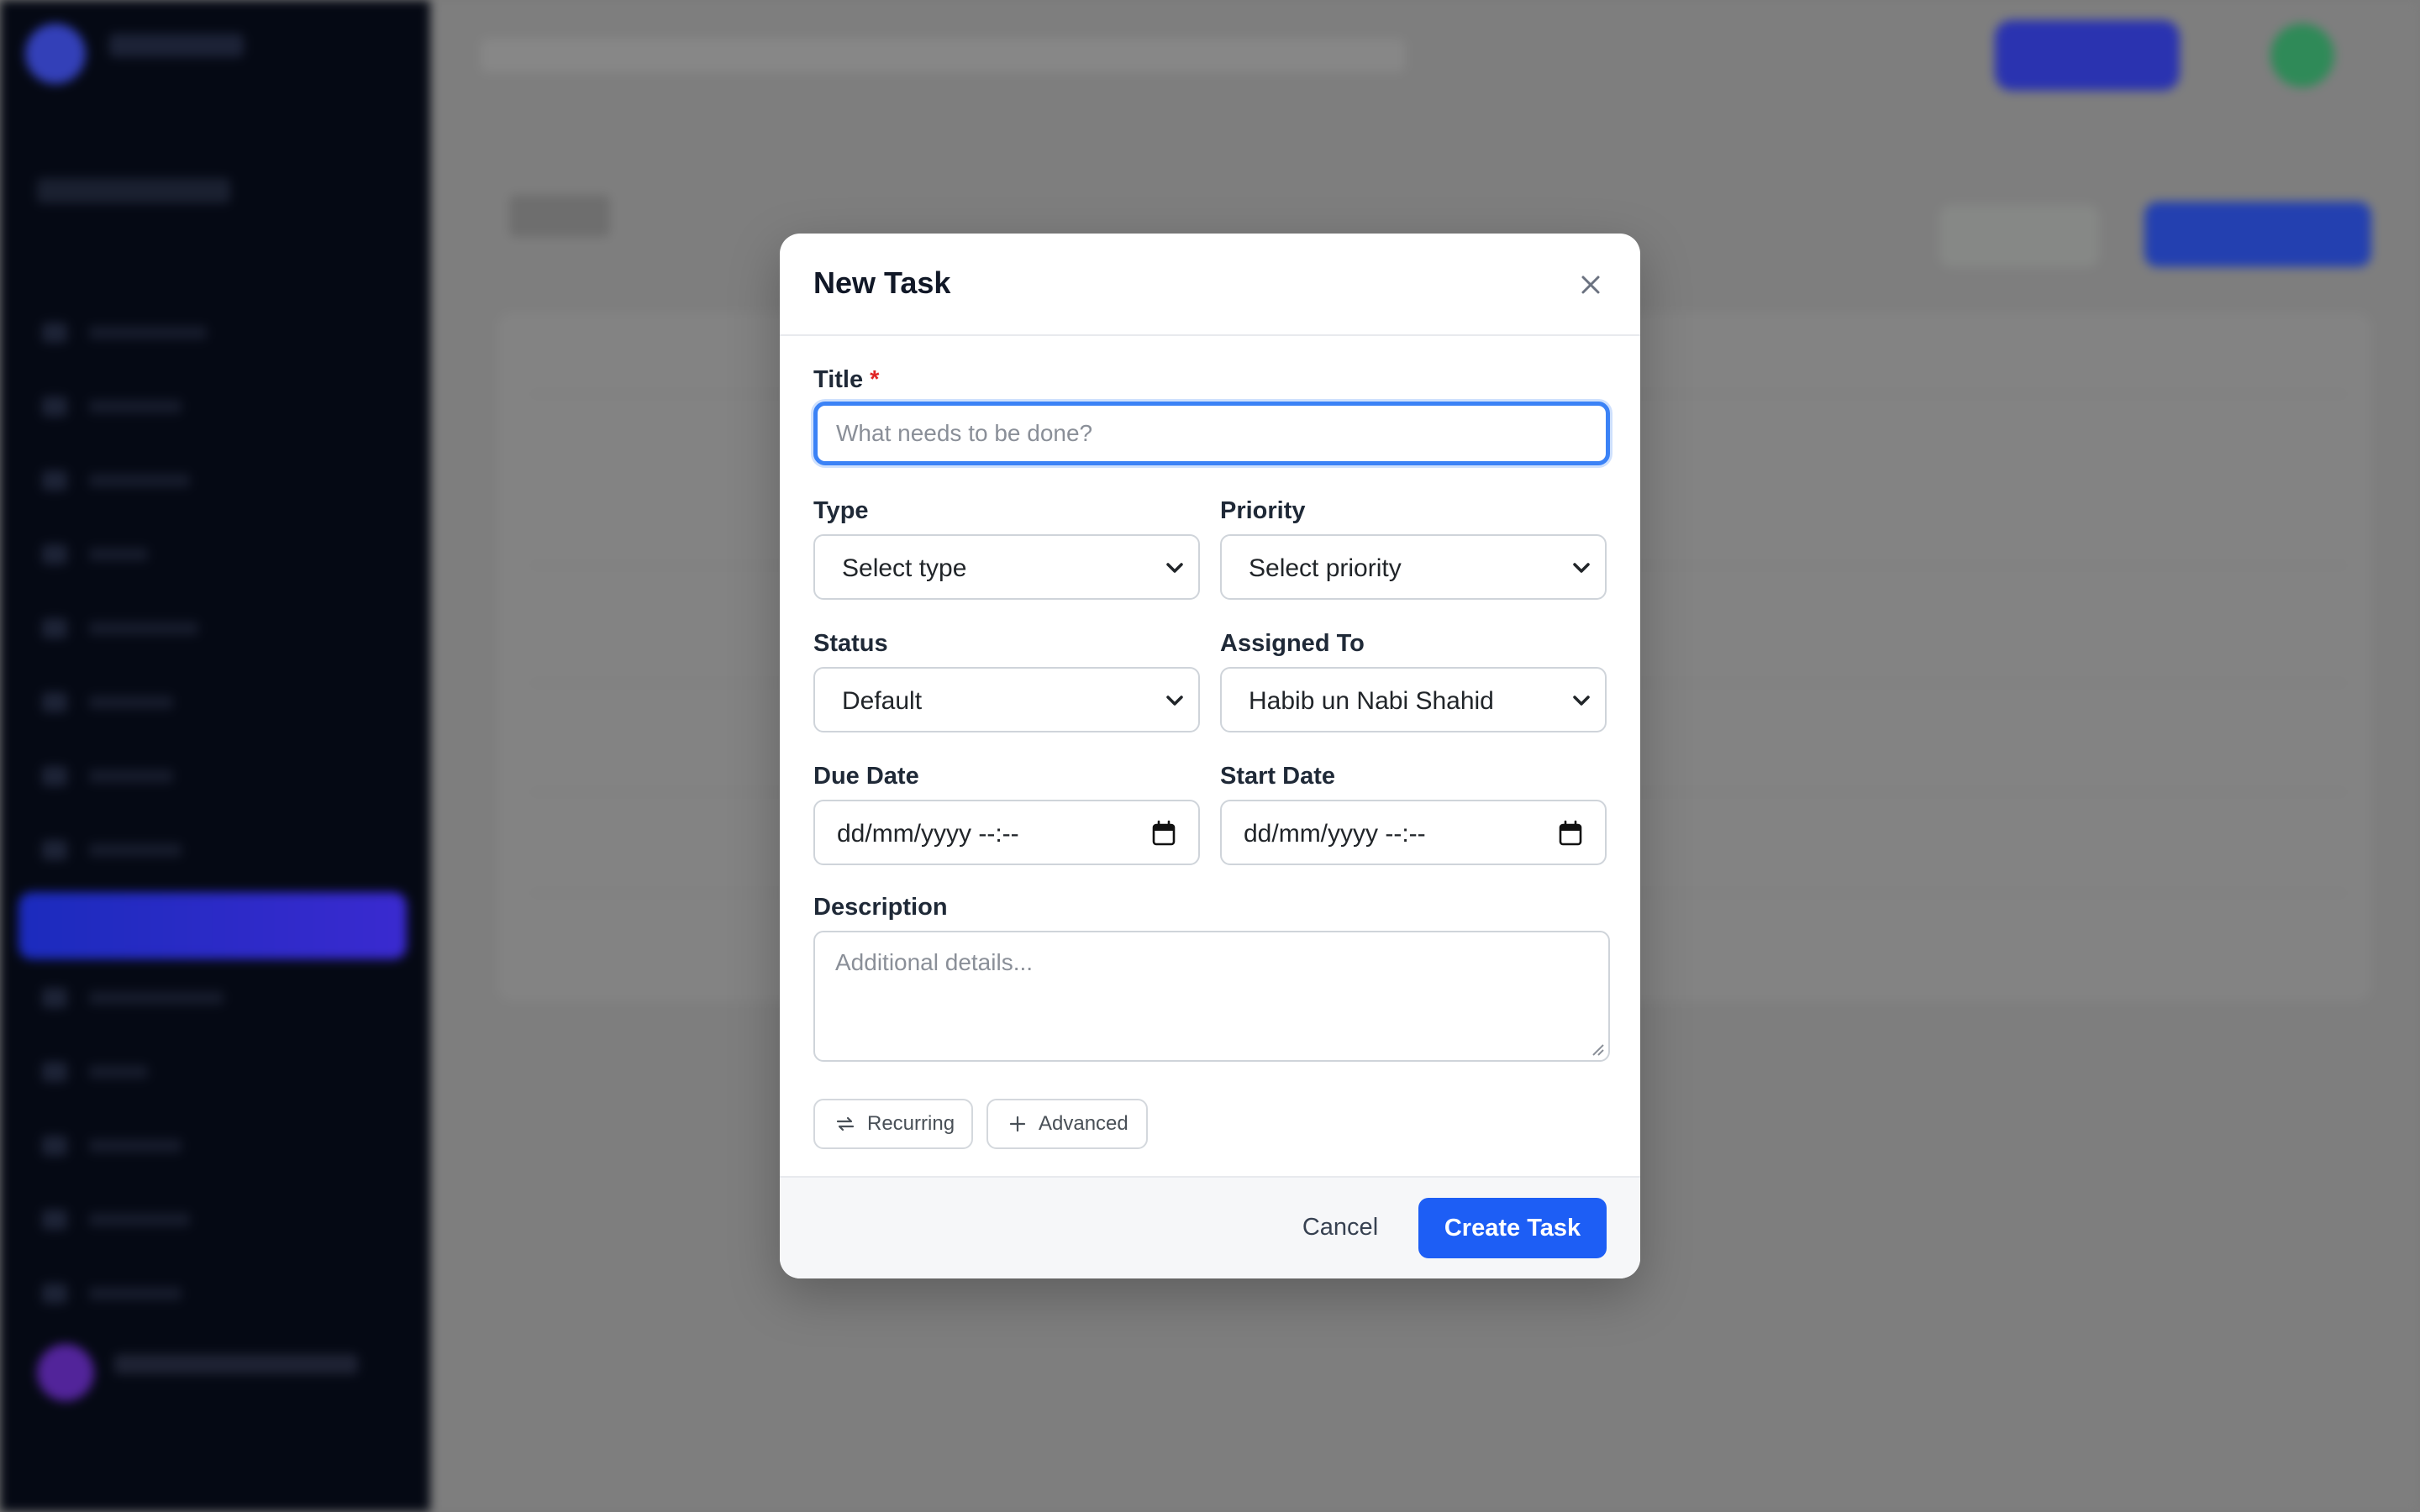 The width and height of the screenshot is (2420, 1512). I want to click on start-date-label: Start Date, so click(1277, 776).